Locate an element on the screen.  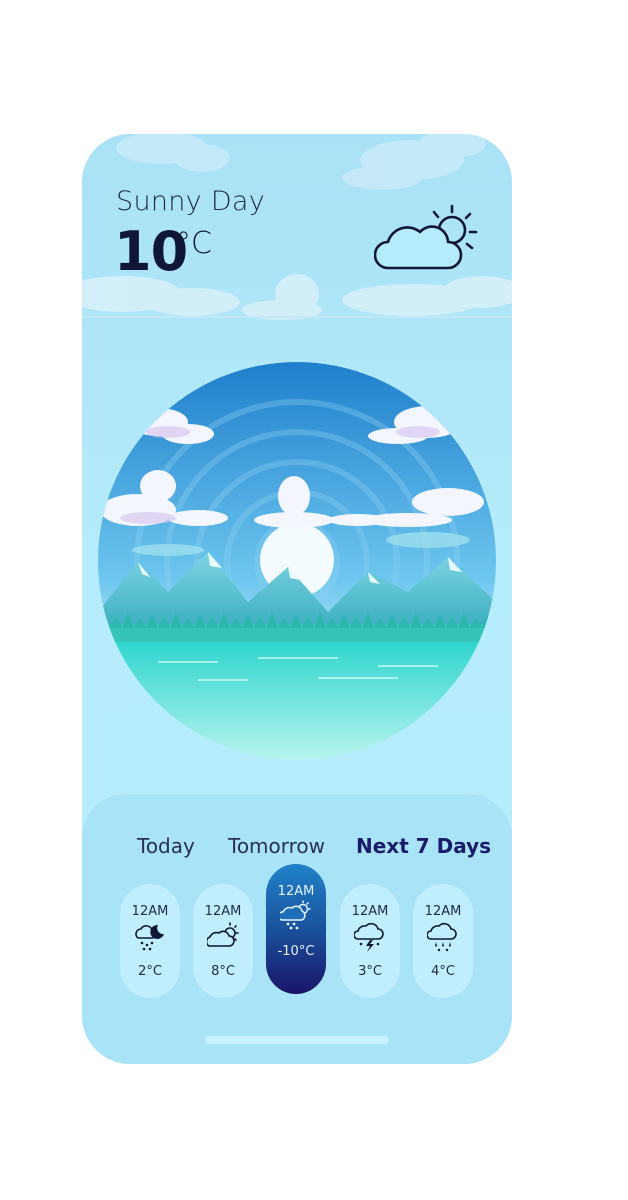
weather-condition: Sunny Day is located at coordinates (191, 201).